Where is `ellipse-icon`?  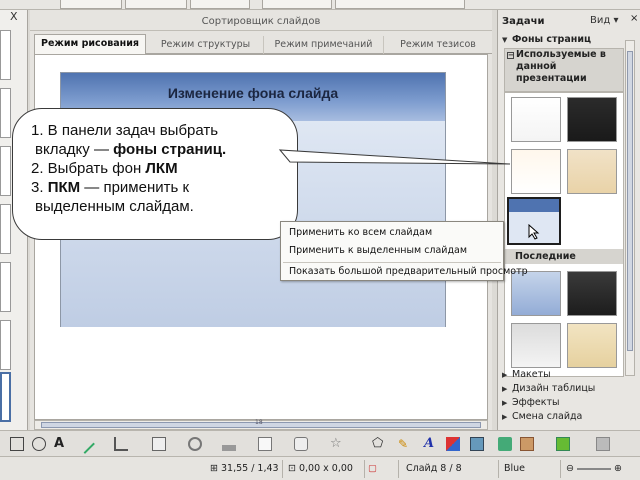 ellipse-icon is located at coordinates (39, 444).